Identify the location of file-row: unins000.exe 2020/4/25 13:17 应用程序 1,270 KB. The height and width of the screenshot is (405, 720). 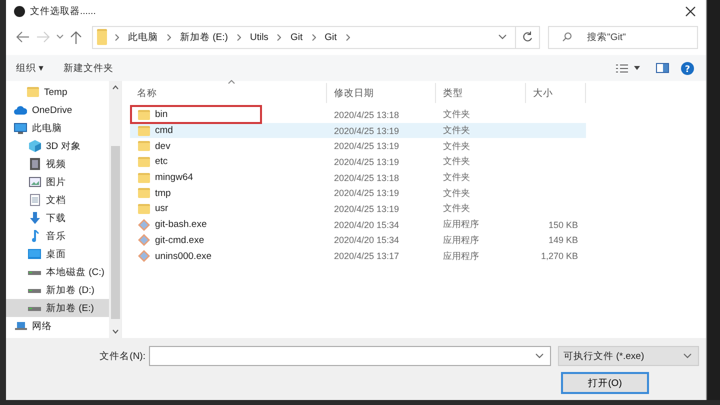
(358, 256).